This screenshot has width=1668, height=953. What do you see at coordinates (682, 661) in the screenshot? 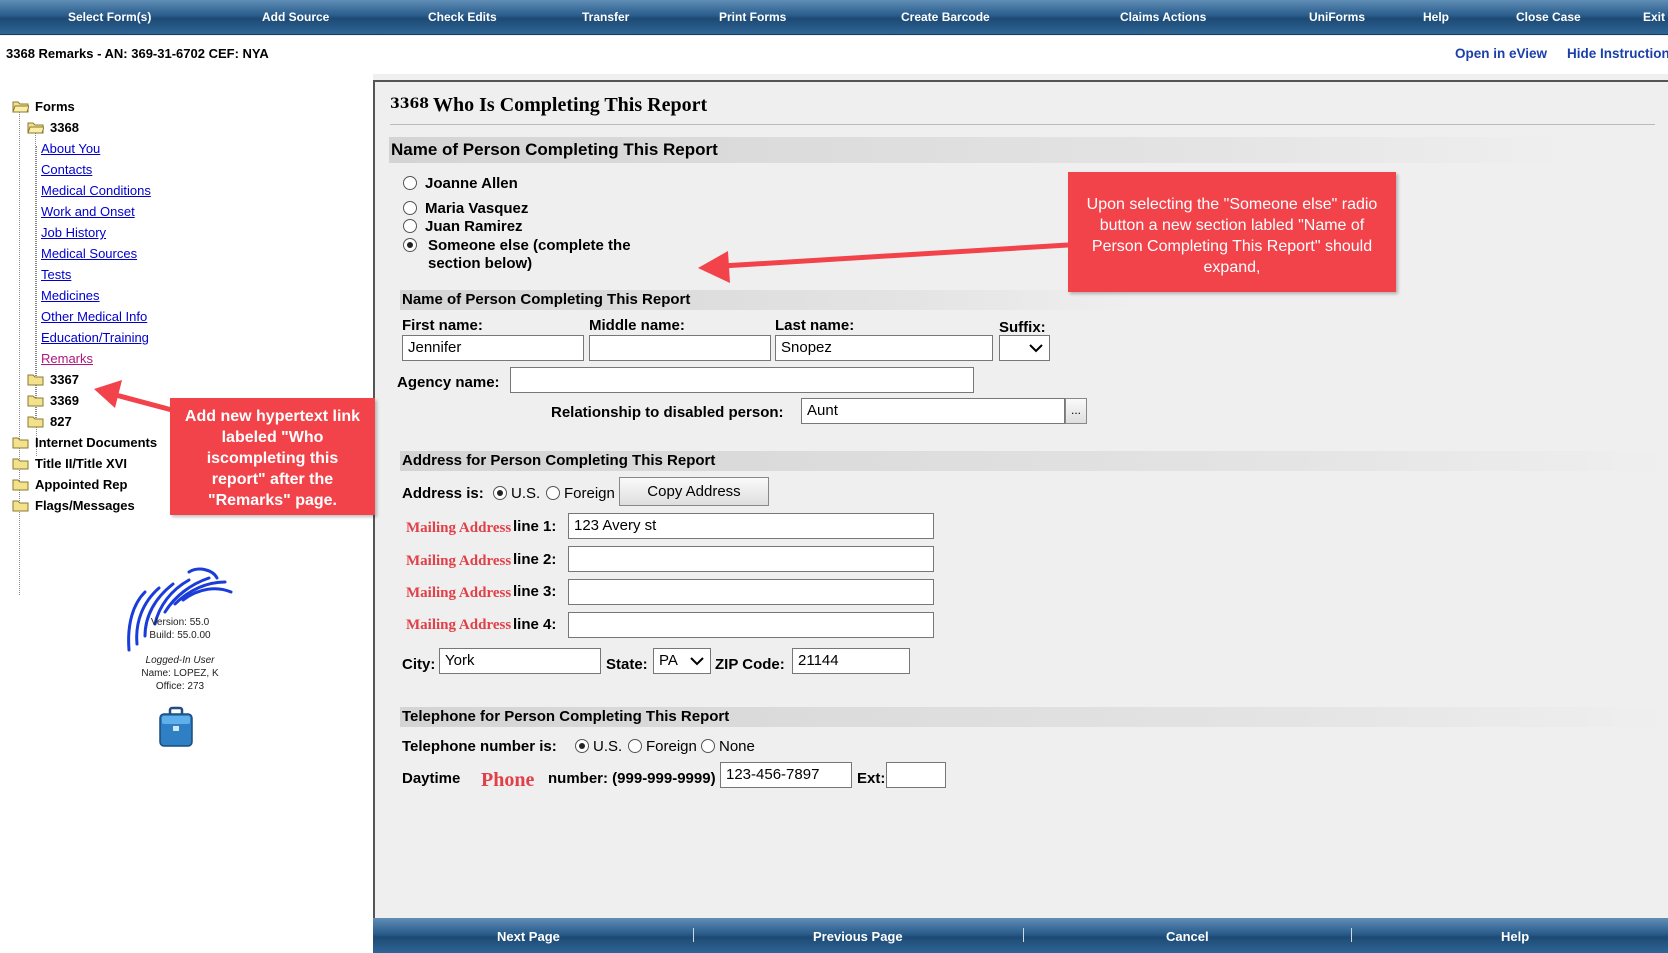
I see `state-select: PA` at bounding box center [682, 661].